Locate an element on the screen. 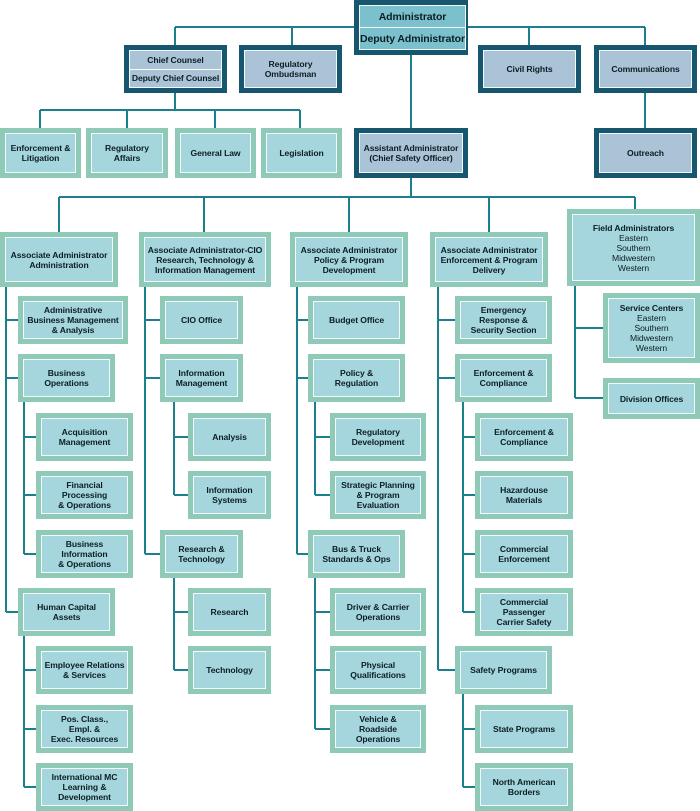 The height and width of the screenshot is (811, 700). org-box-label: Policy & Regulation is located at coordinates (356, 378).